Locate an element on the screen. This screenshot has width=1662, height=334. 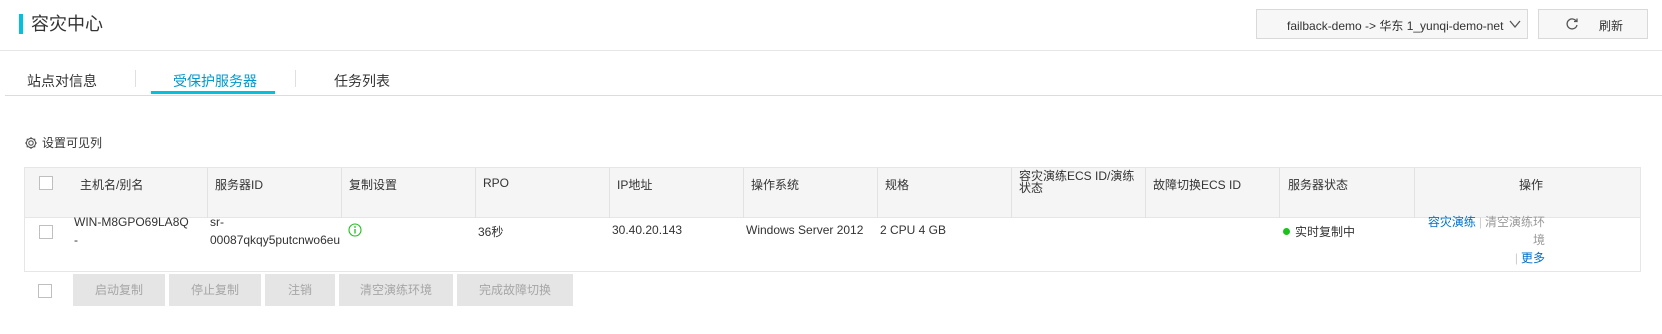
site-pair-select: failback-demo -> 华东 1_yunqi-demo-net is located at coordinates (1392, 24).